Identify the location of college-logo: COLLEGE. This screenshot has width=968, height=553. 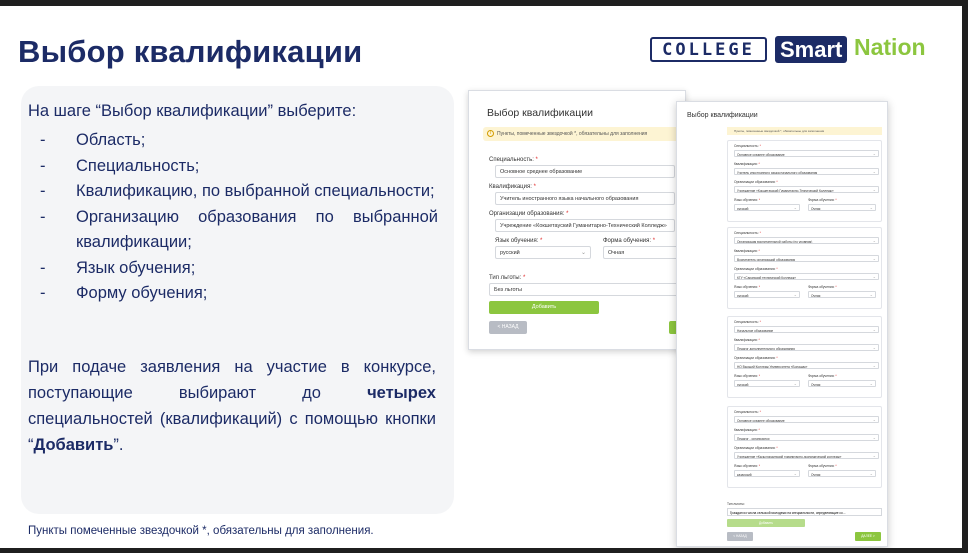
(708, 49).